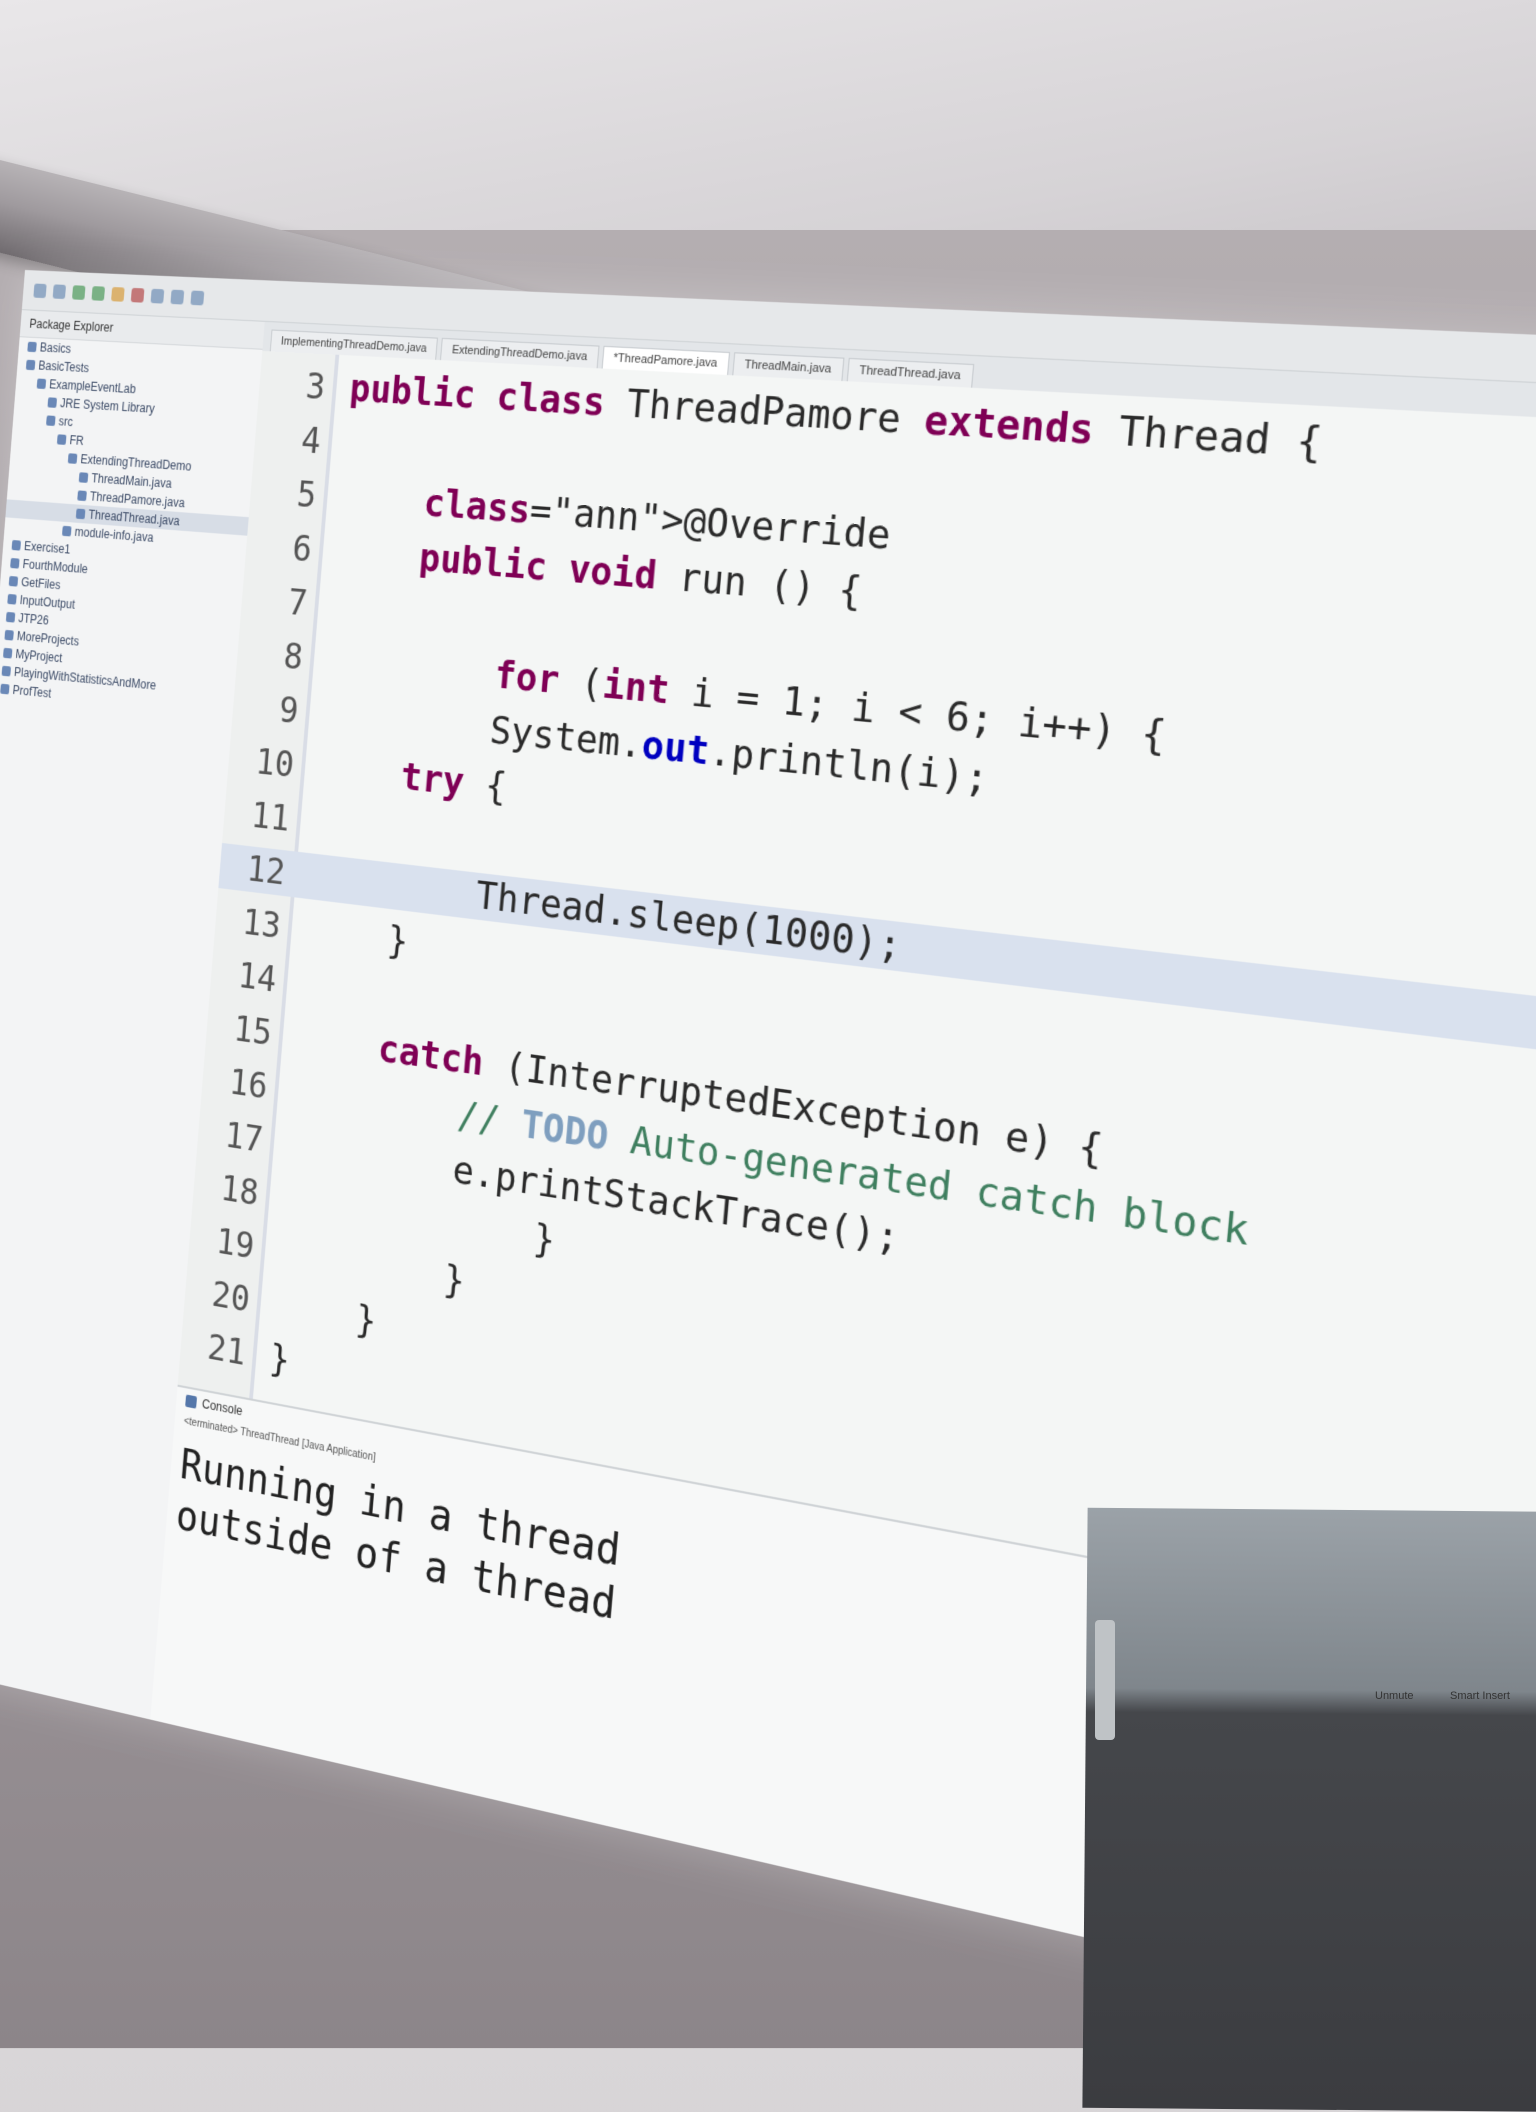 The image size is (1536, 2112). I want to click on line-number: 11, so click(270, 817).